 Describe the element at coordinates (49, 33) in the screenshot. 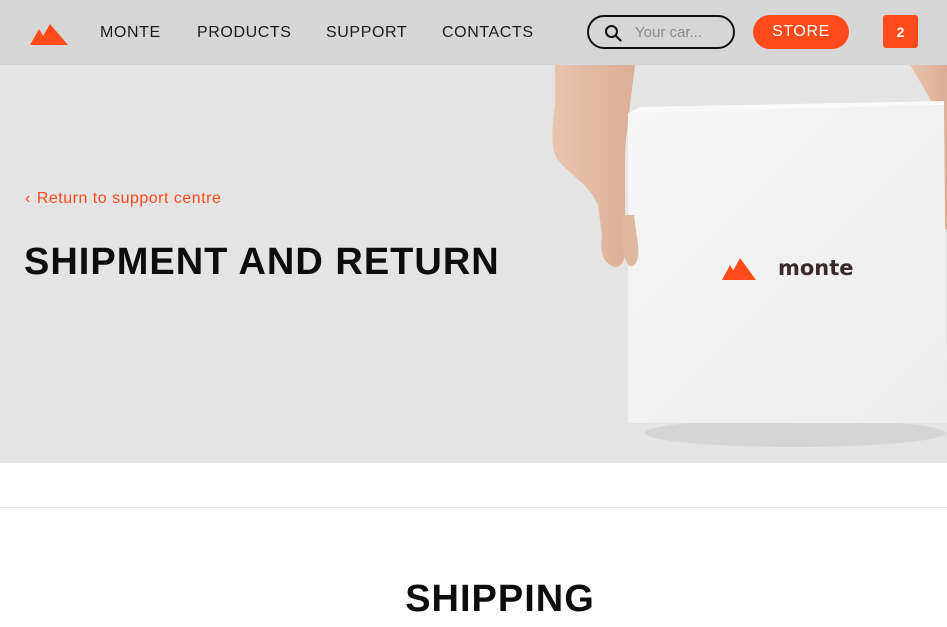

I see `monte-logo-icon` at that location.